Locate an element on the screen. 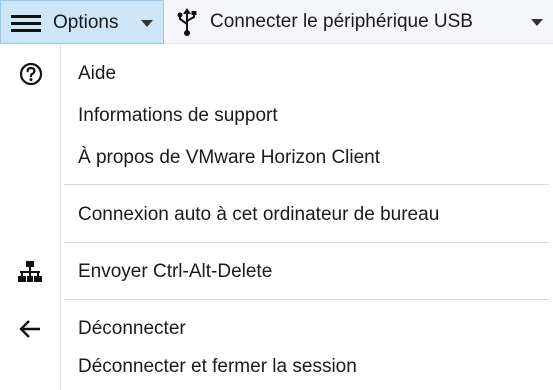 This screenshot has height=390, width=553. usb-icon is located at coordinates (187, 22).